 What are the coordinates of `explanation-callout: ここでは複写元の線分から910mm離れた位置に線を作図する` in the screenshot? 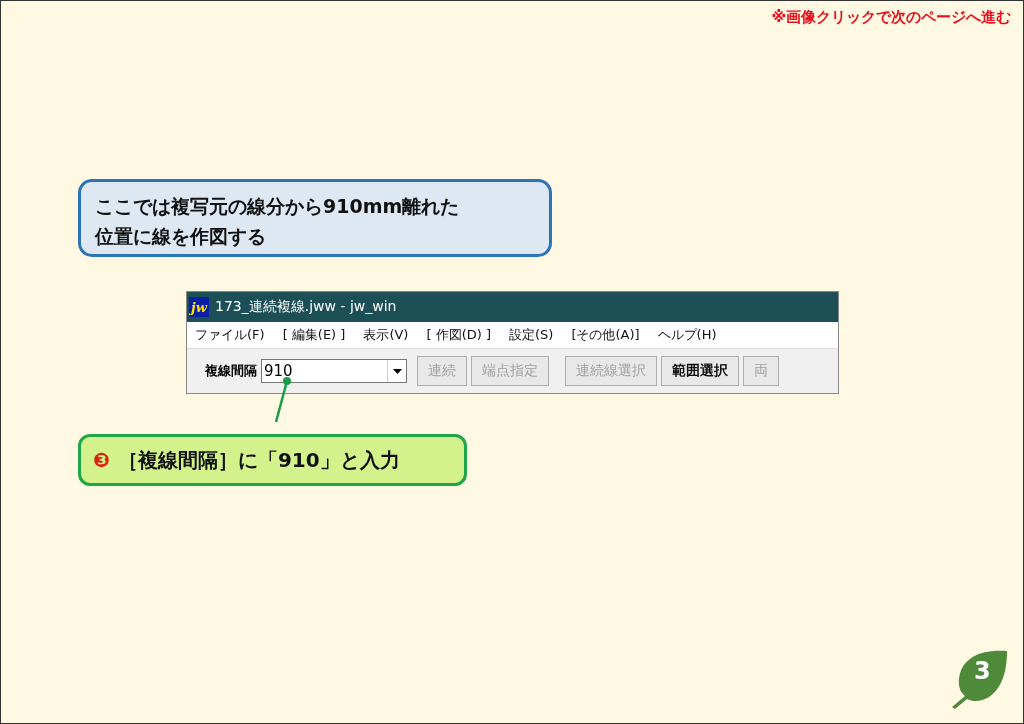 It's located at (315, 218).